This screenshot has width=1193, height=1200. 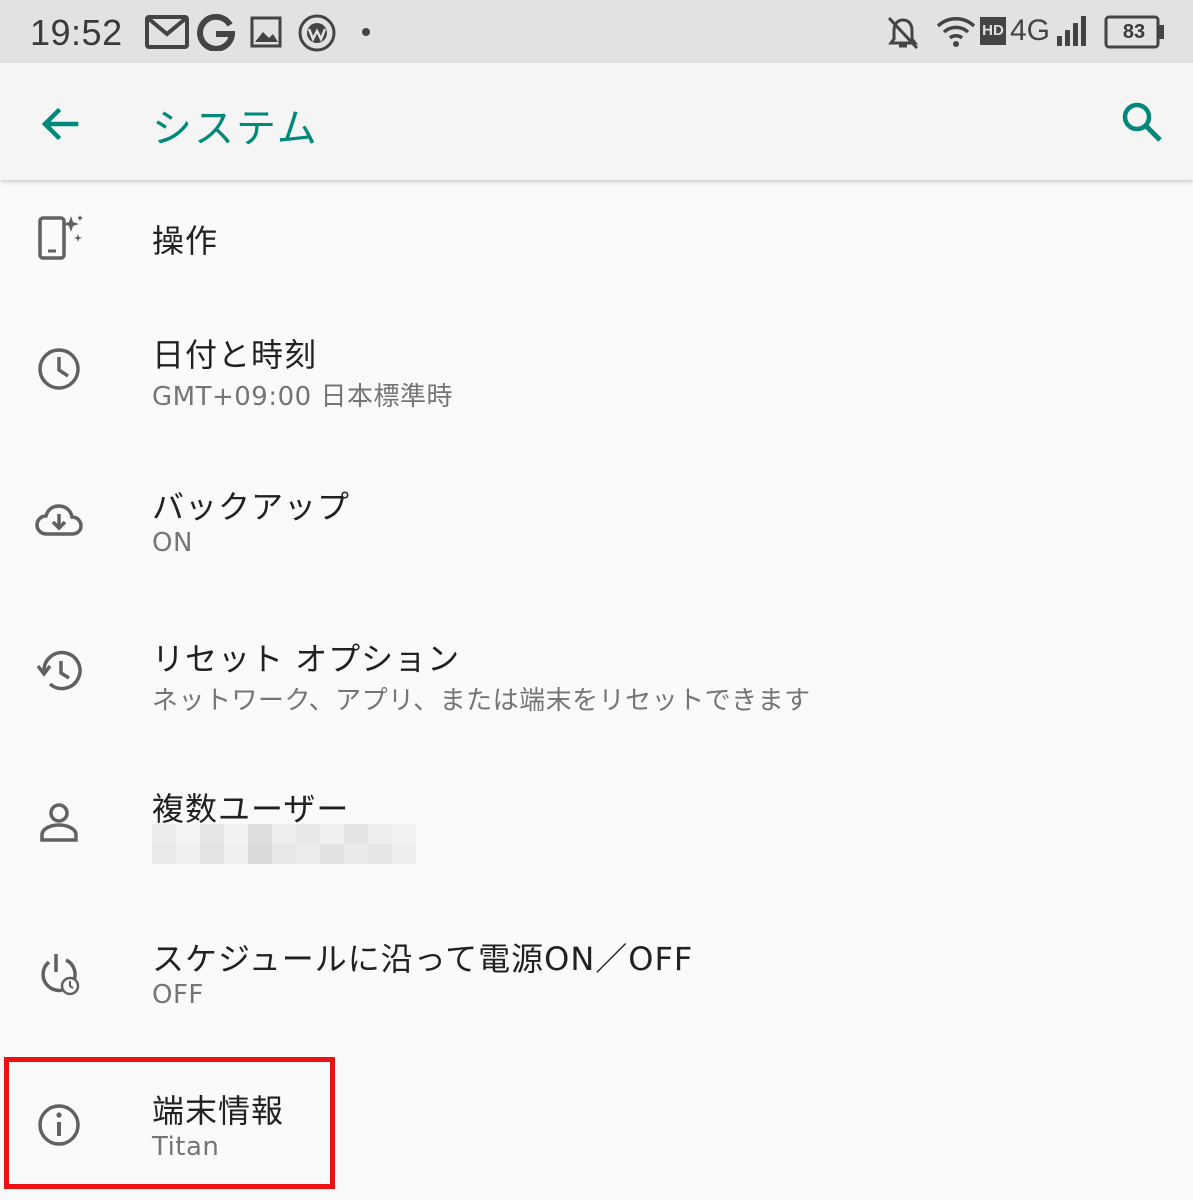 I want to click on image-notification-icon, so click(x=266, y=32).